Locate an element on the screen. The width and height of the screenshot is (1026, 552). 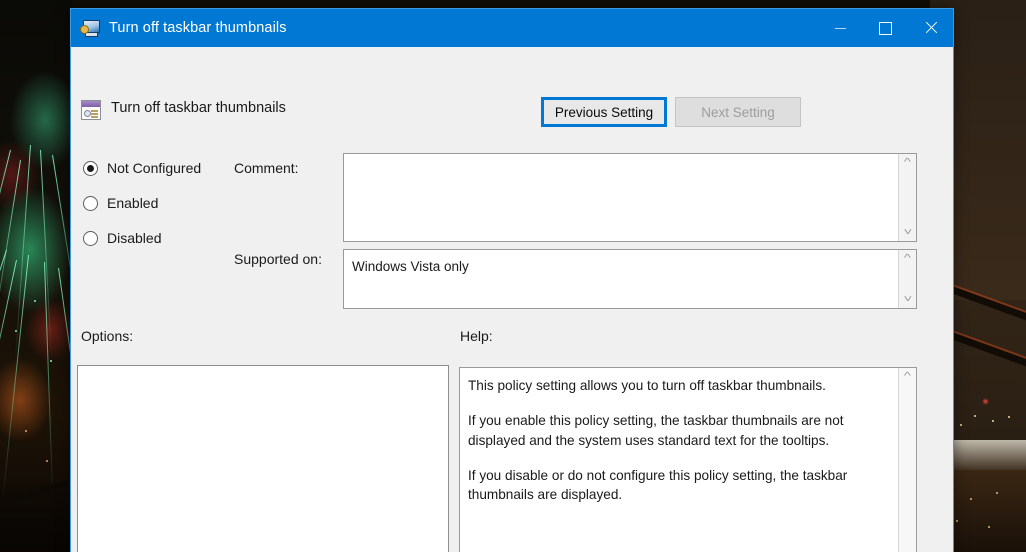
maximize-button is located at coordinates (885, 28).